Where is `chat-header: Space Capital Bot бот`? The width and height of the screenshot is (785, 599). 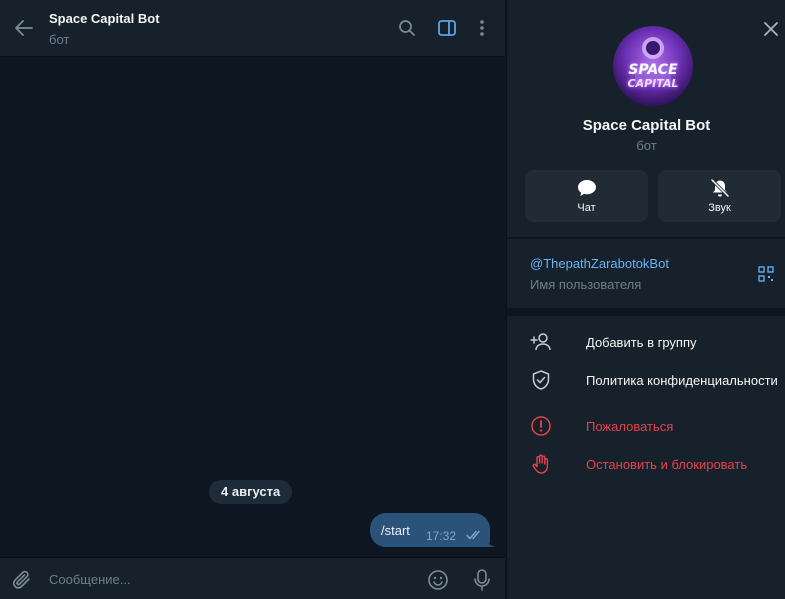
chat-header: Space Capital Bot бот is located at coordinates (252, 28).